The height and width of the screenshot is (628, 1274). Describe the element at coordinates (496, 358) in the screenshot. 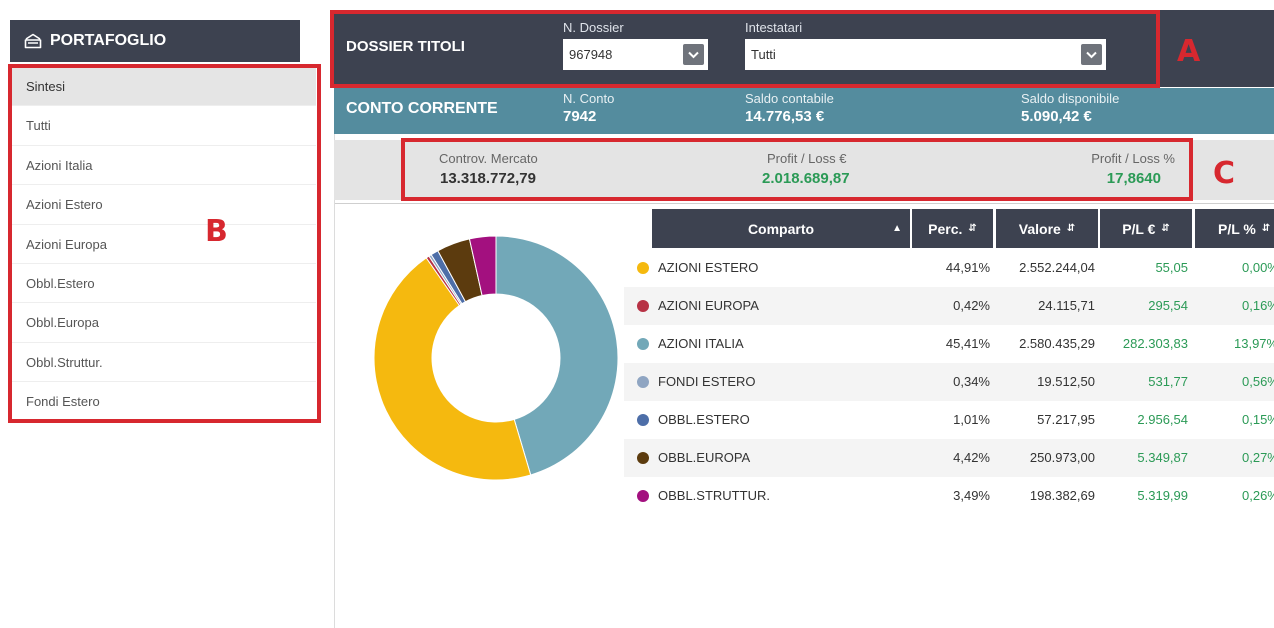

I see `portfolio-donut-chart` at that location.